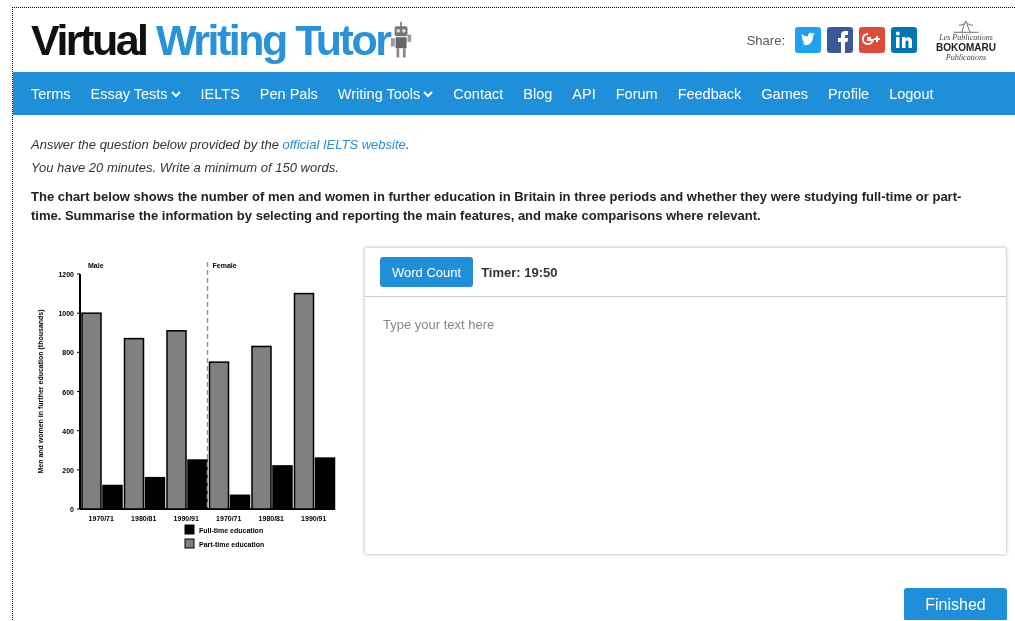 The height and width of the screenshot is (621, 1015). I want to click on nav-link: Contact, so click(478, 93).